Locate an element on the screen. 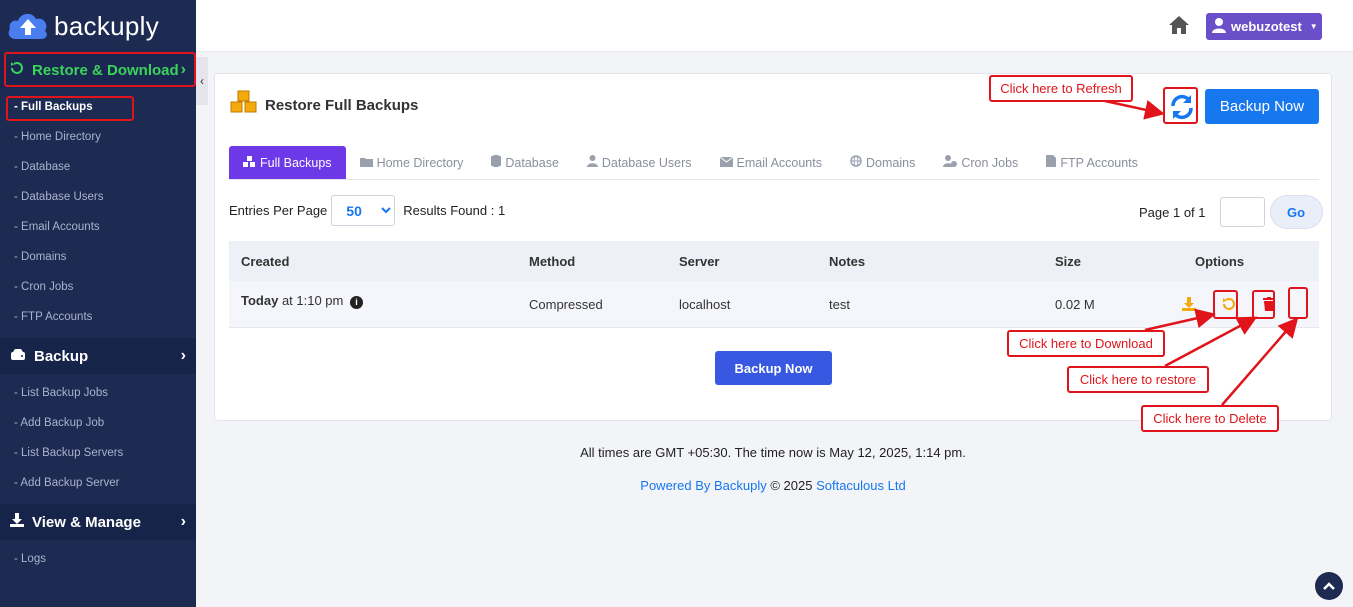 Image resolution: width=1353 pixels, height=607 pixels. backup-now-button: Backup Now is located at coordinates (1262, 106).